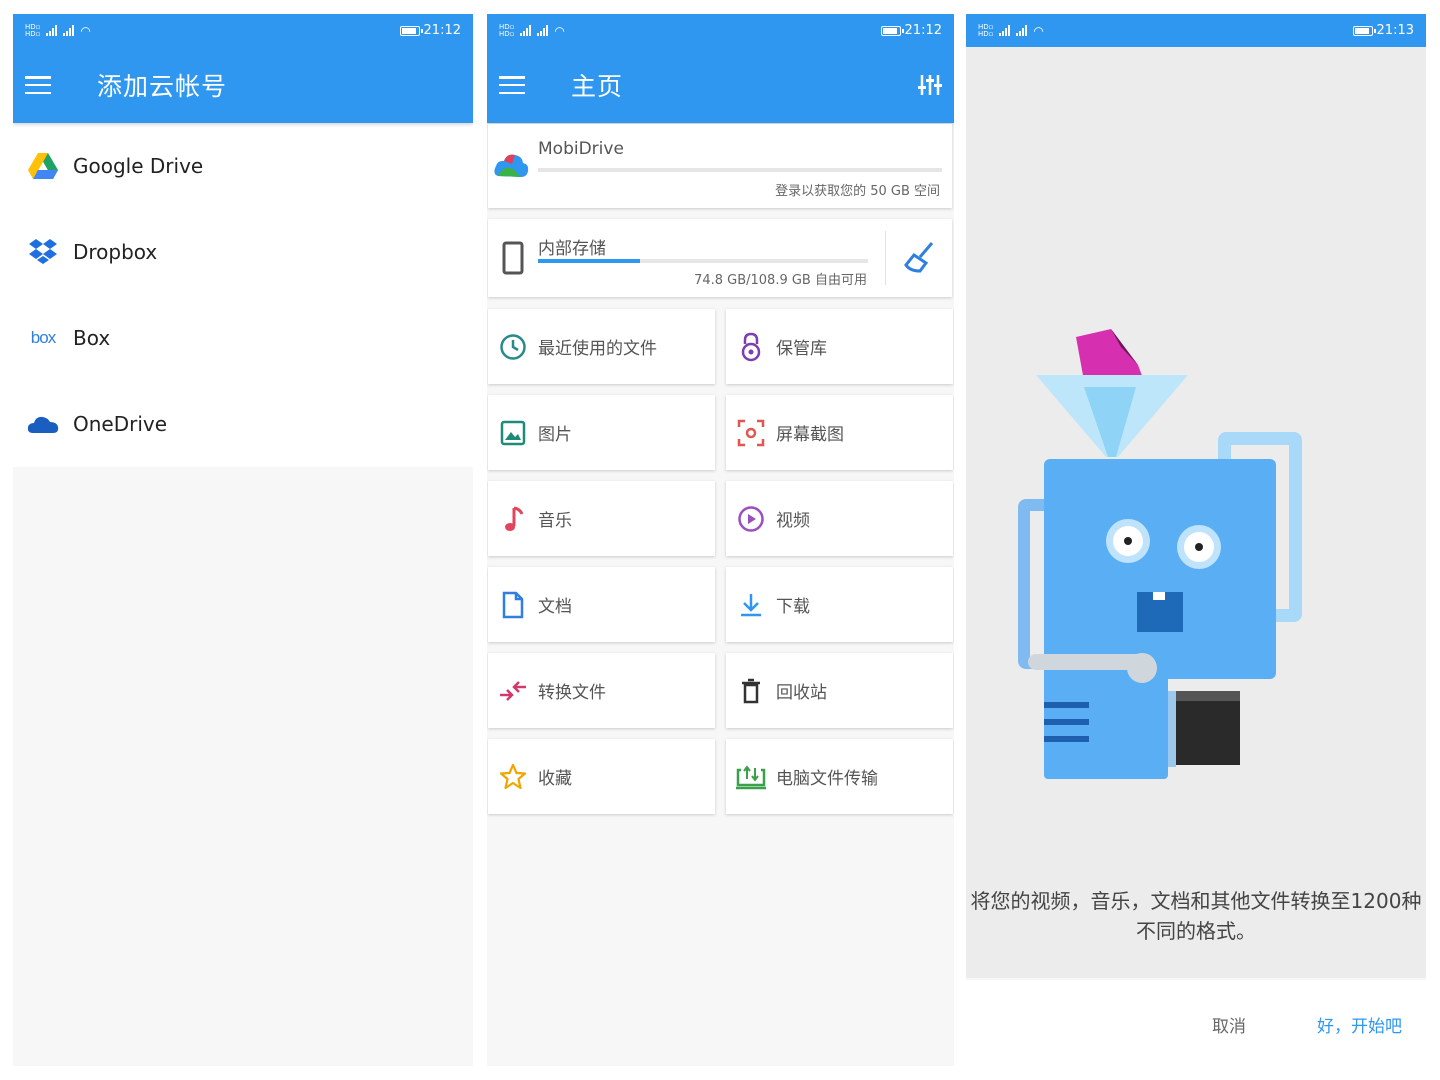 This screenshot has width=1440, height=1080. I want to click on tile-music: 音乐, so click(601, 518).